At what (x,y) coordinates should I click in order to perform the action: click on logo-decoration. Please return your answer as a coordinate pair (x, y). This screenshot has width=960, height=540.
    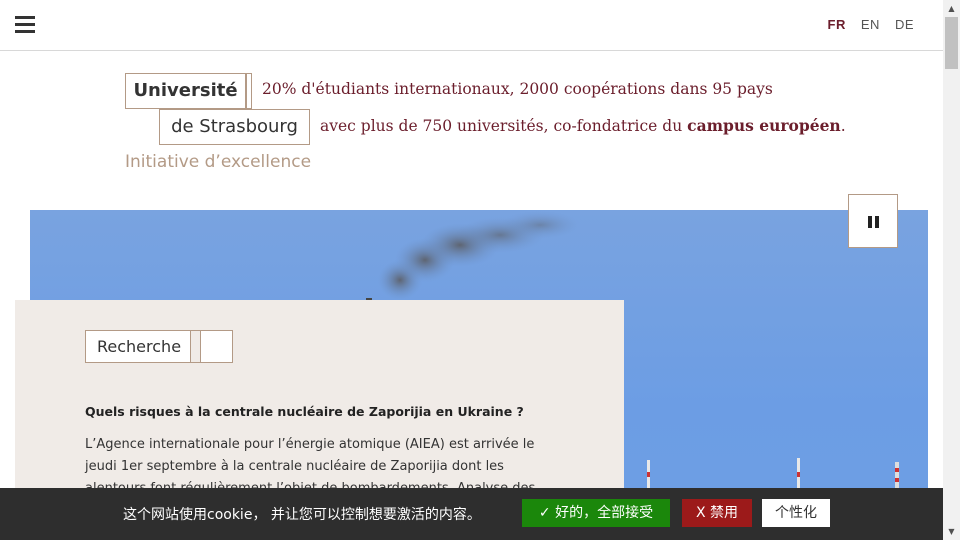
    Looking at the image, I should click on (249, 91).